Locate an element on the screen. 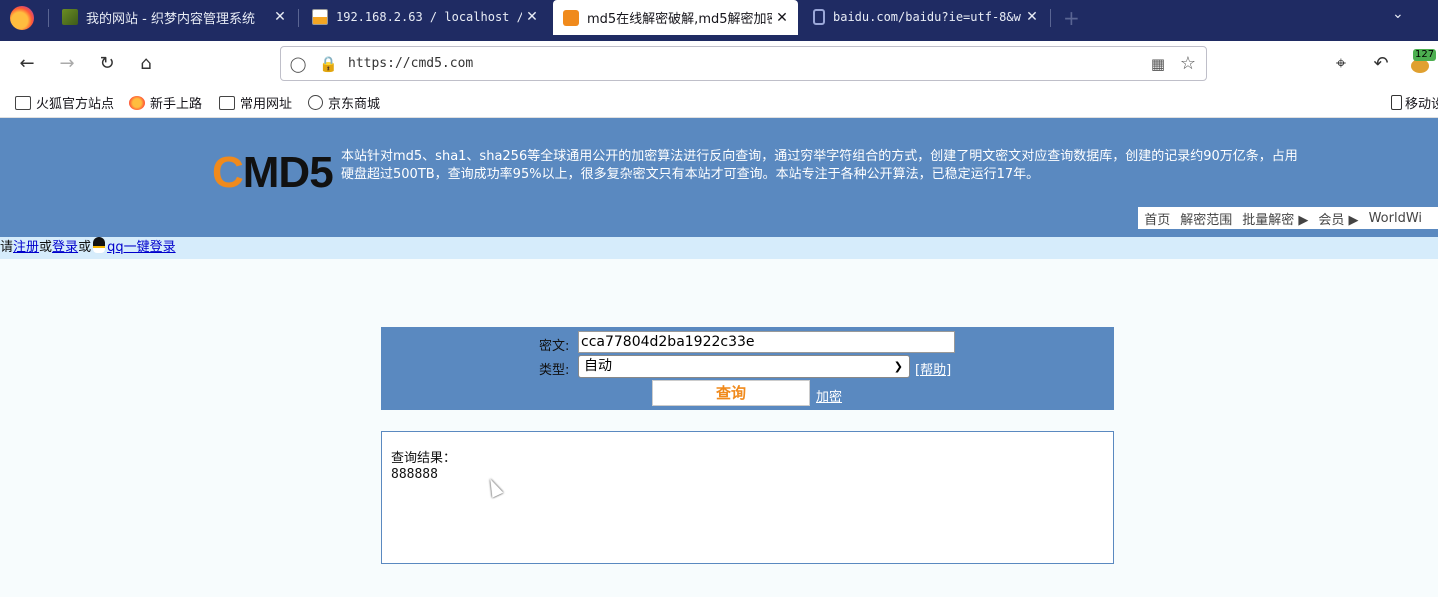 This screenshot has height=597, width=1438. bookmark-getting-started: 新手上路 is located at coordinates (165, 102).